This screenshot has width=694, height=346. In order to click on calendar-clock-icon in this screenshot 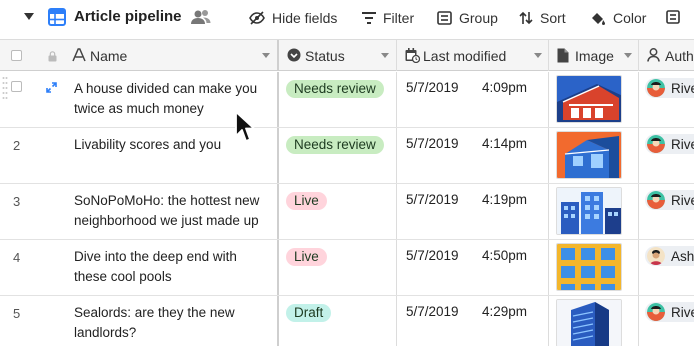, I will do `click(412, 55)`.